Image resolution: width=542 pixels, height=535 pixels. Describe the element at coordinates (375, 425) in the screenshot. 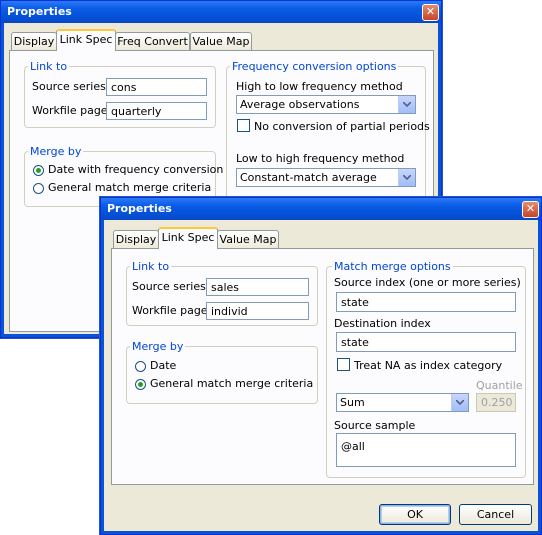

I see `source-sample-label: Source sample` at that location.